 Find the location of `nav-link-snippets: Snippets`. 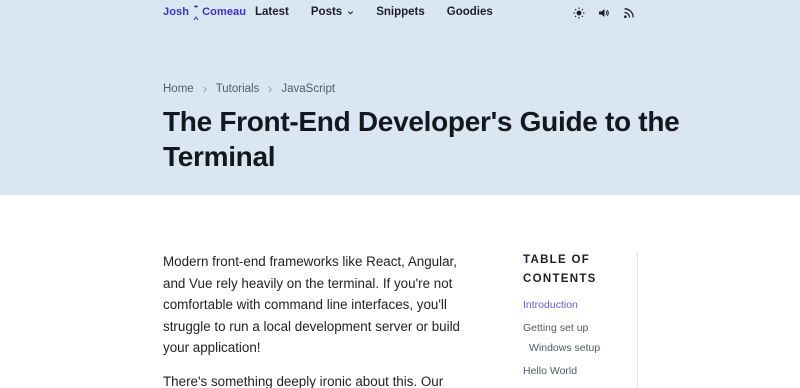

nav-link-snippets: Snippets is located at coordinates (400, 12).